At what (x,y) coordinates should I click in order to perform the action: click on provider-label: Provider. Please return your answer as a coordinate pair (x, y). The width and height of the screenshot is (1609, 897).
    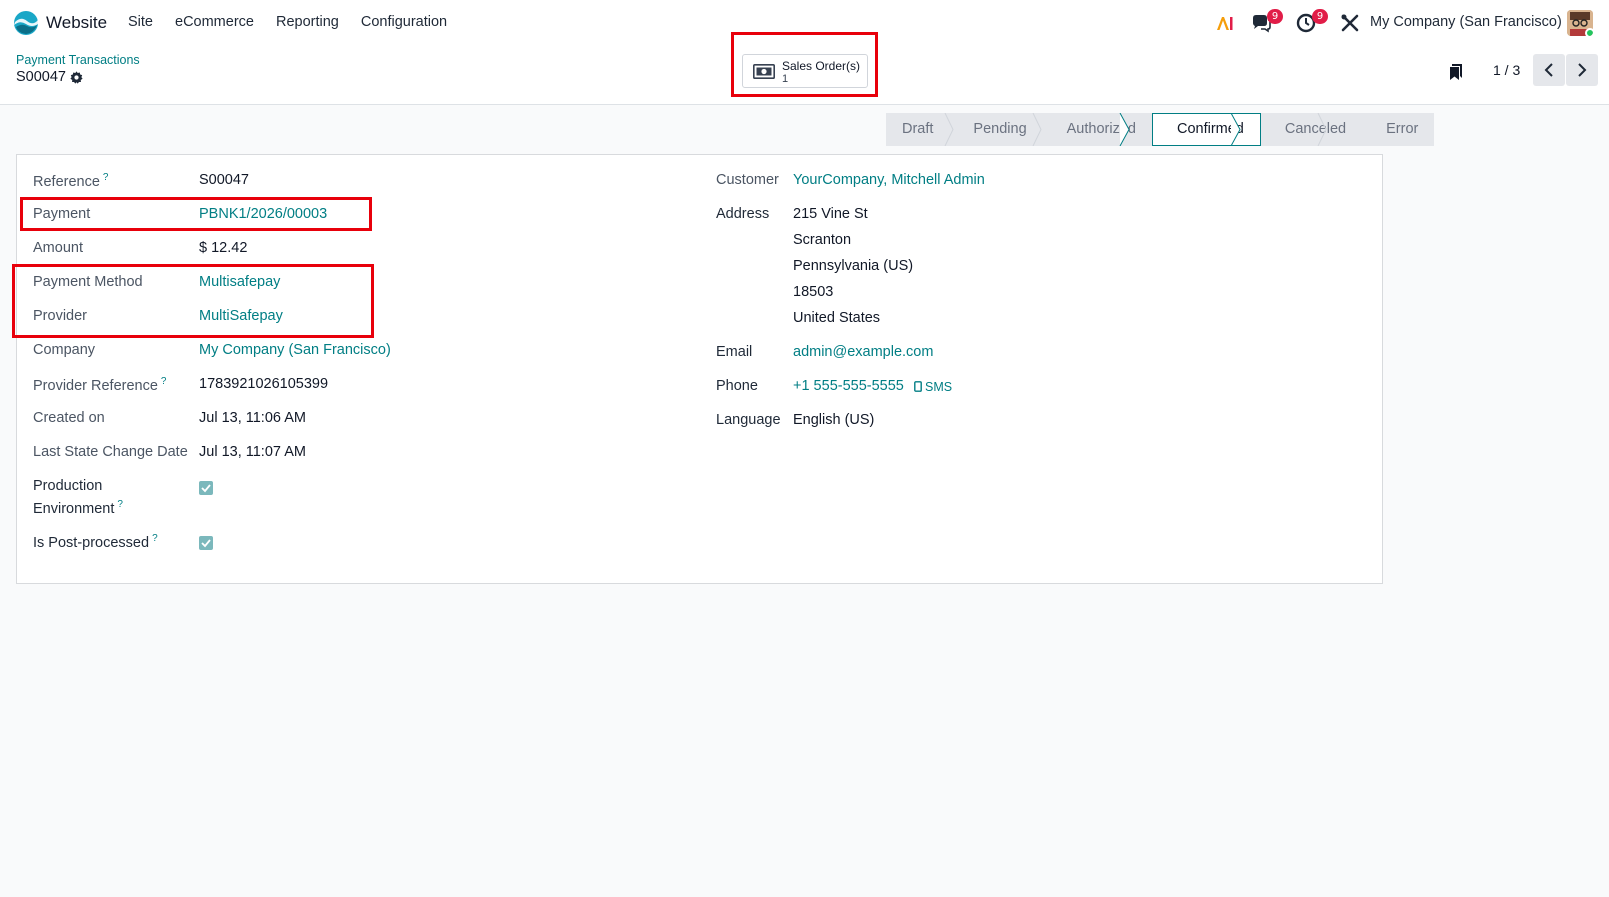
    Looking at the image, I should click on (60, 316).